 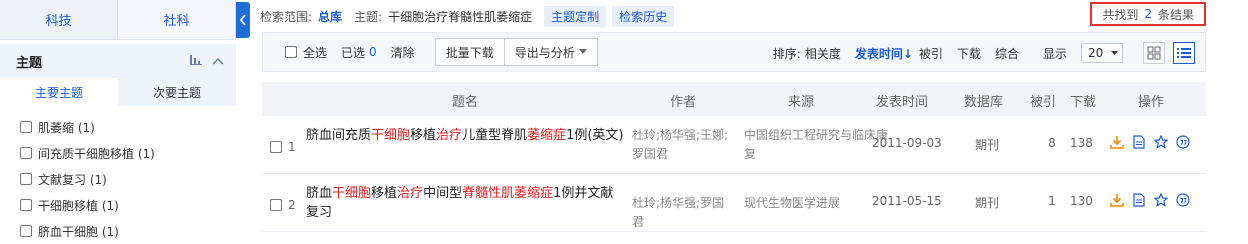 I want to click on sort-date: 发表时间↓, so click(x=884, y=53).